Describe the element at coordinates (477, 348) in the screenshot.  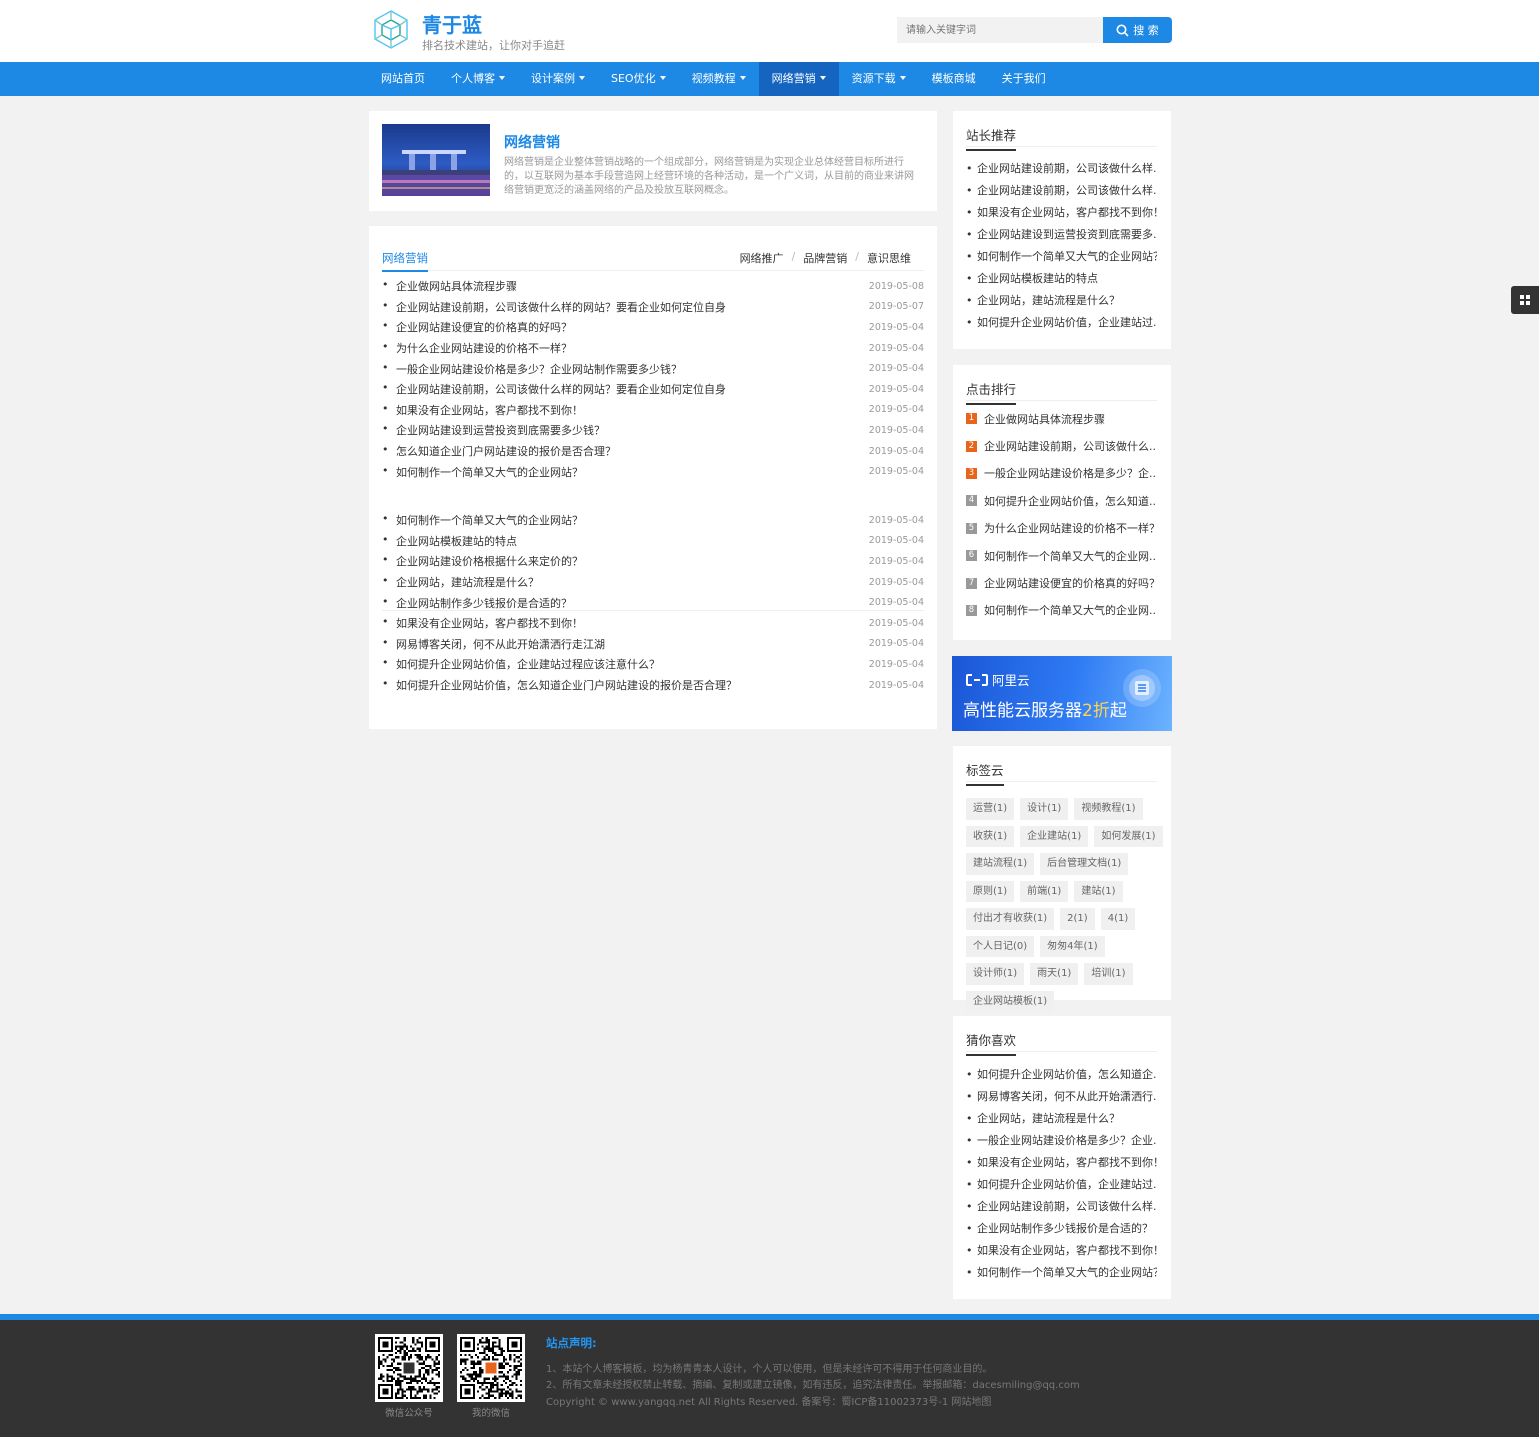
I see `article-title: 为什么企业网站建设的价格不一样？` at that location.